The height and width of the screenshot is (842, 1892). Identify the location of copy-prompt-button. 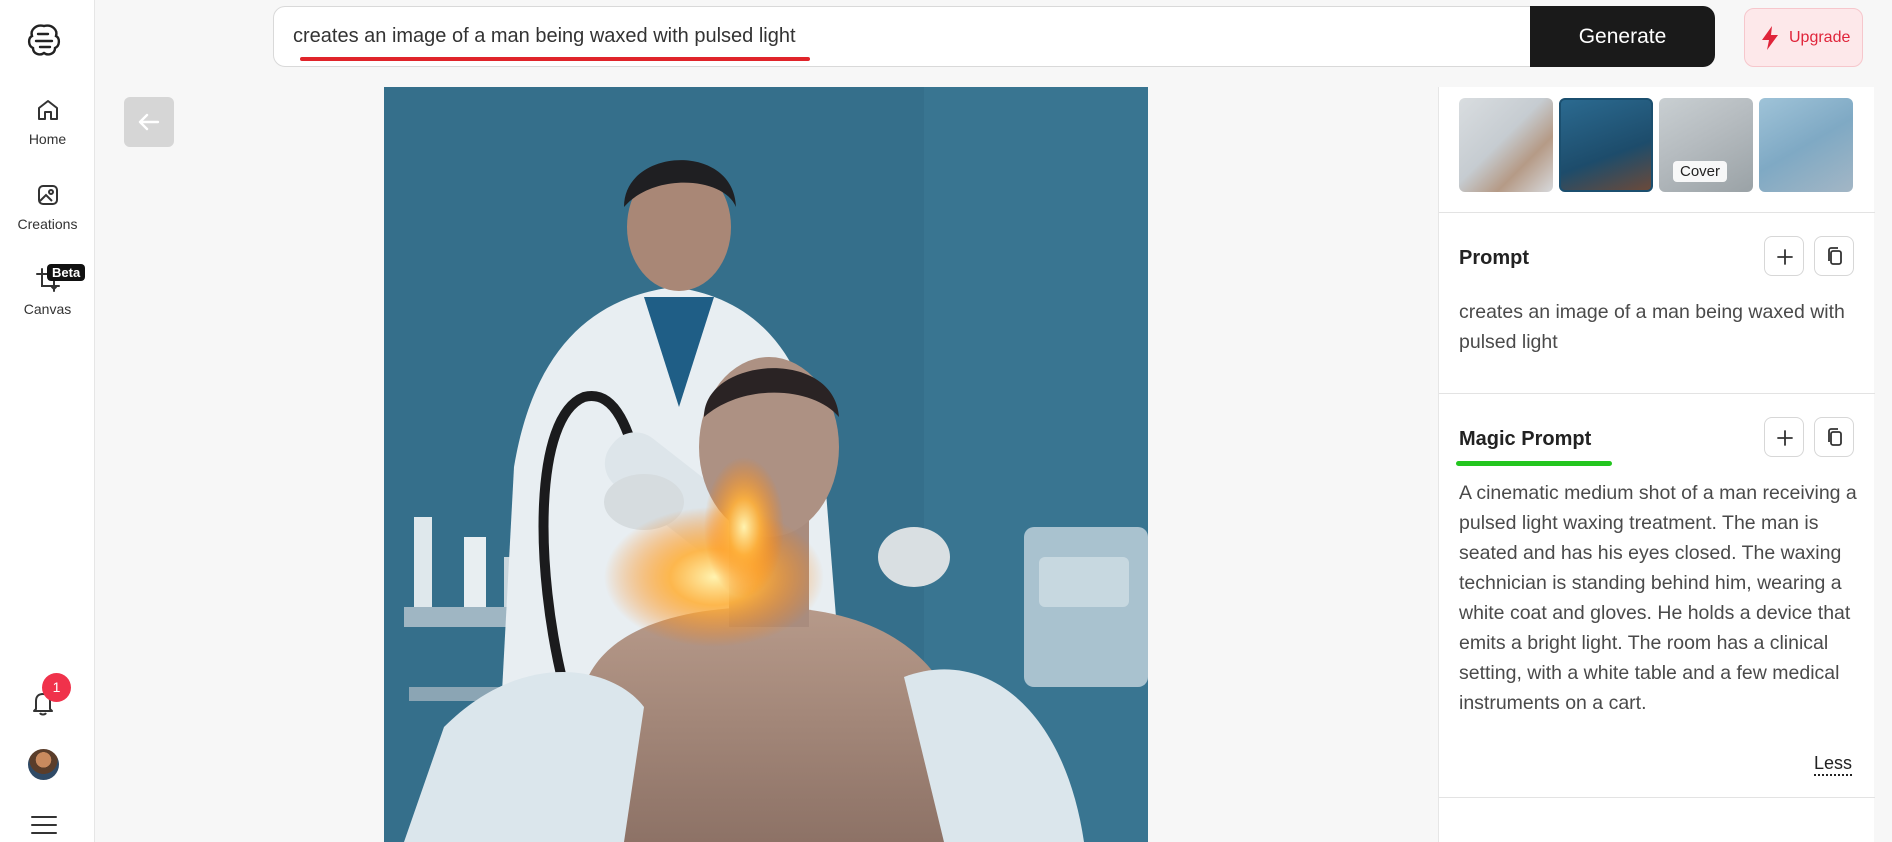
(1834, 256).